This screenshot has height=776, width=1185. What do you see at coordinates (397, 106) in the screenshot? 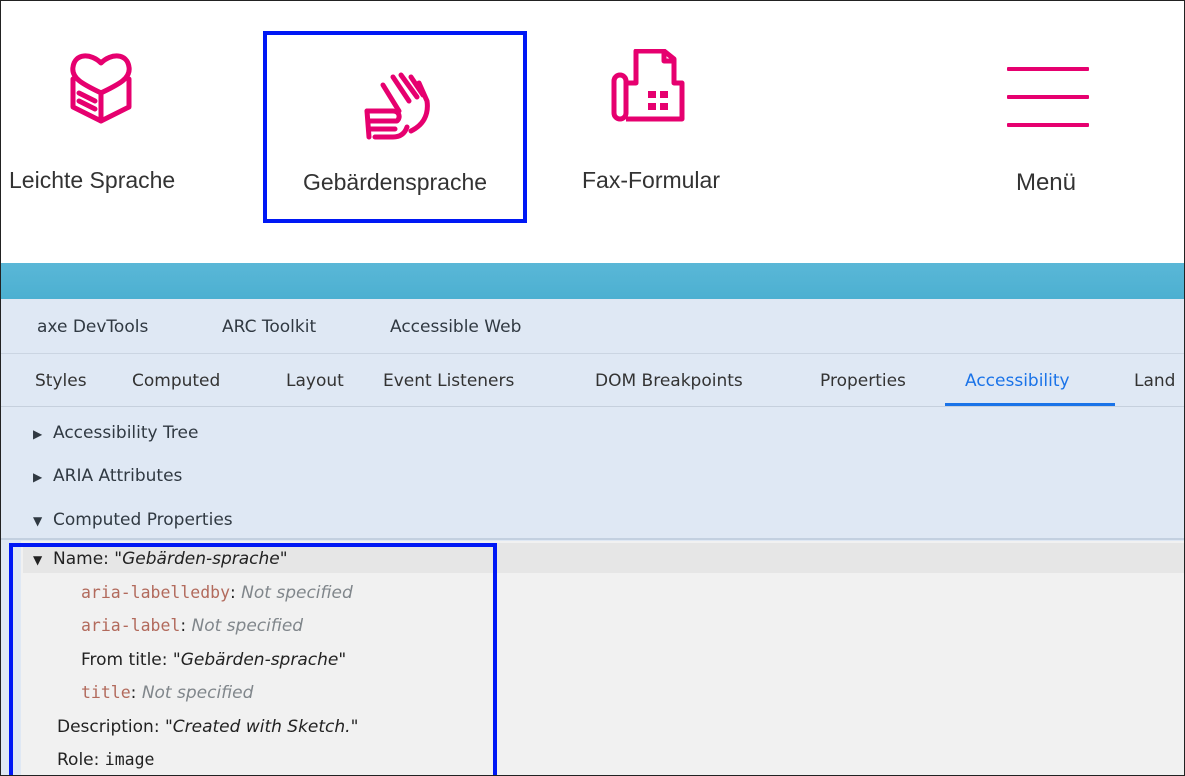
I see `sign-language-hands-icon` at bounding box center [397, 106].